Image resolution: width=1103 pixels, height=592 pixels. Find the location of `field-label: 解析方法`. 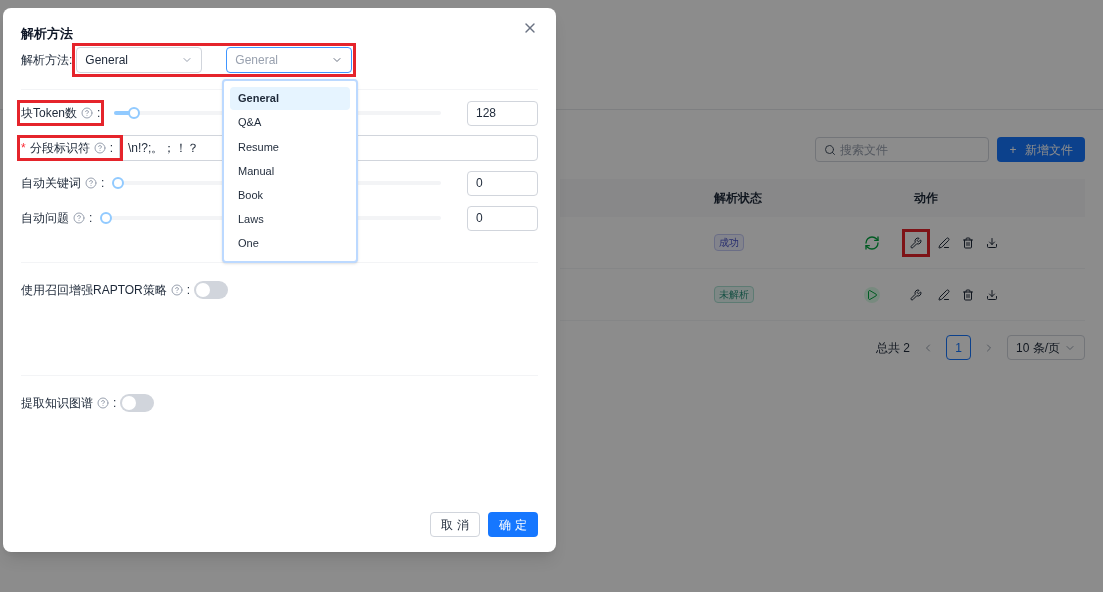

field-label: 解析方法 is located at coordinates (45, 60).